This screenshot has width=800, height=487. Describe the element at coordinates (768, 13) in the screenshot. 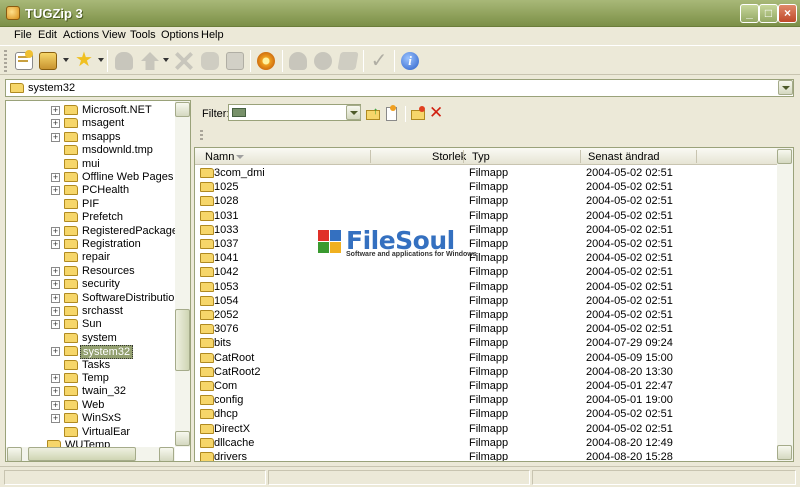

I see `maximize-button: □` at that location.